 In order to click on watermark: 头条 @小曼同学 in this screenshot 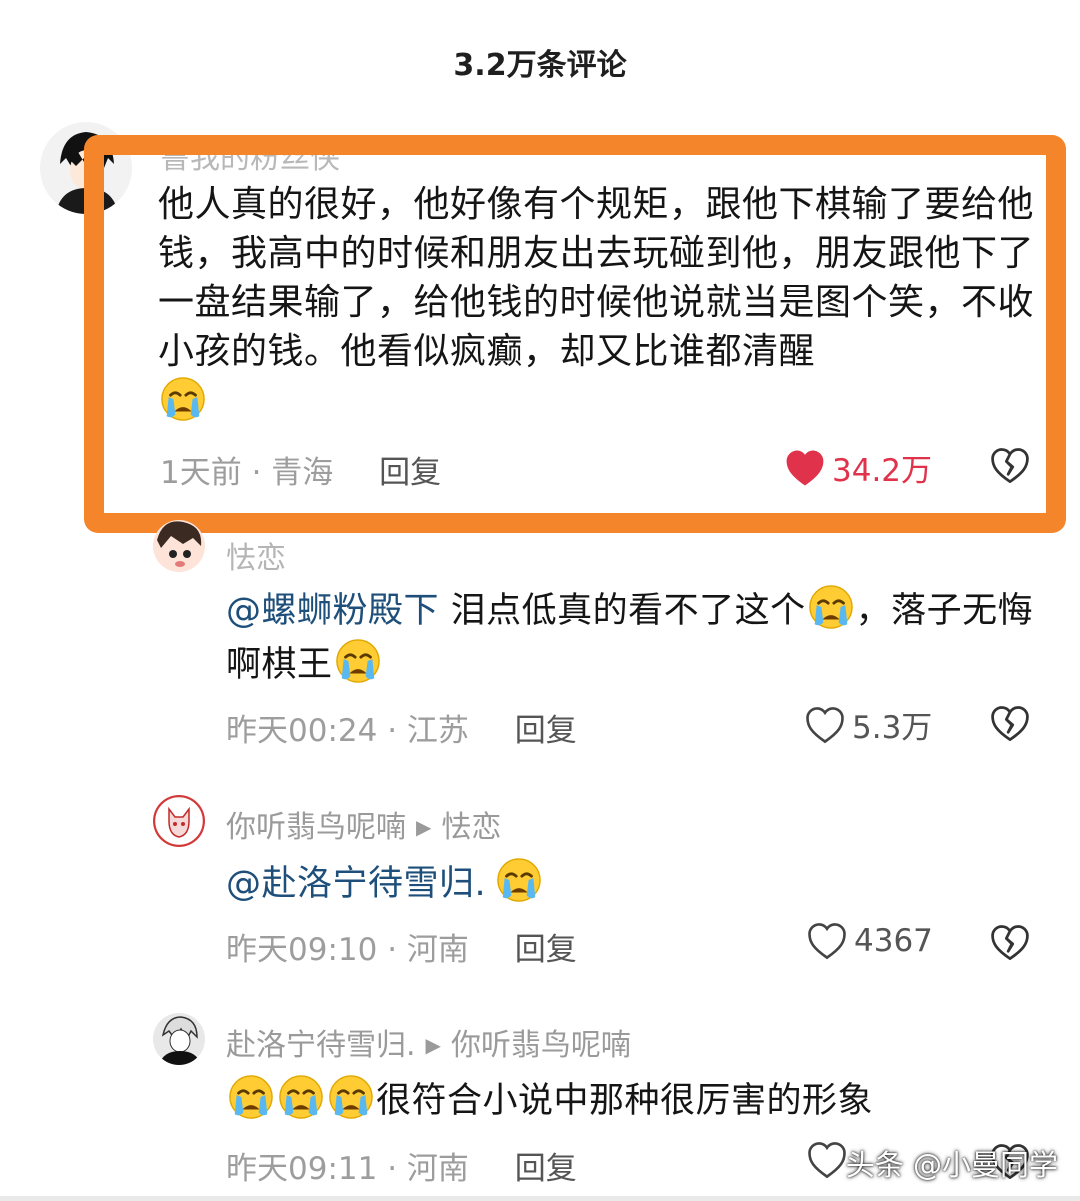, I will do `click(951, 1165)`.